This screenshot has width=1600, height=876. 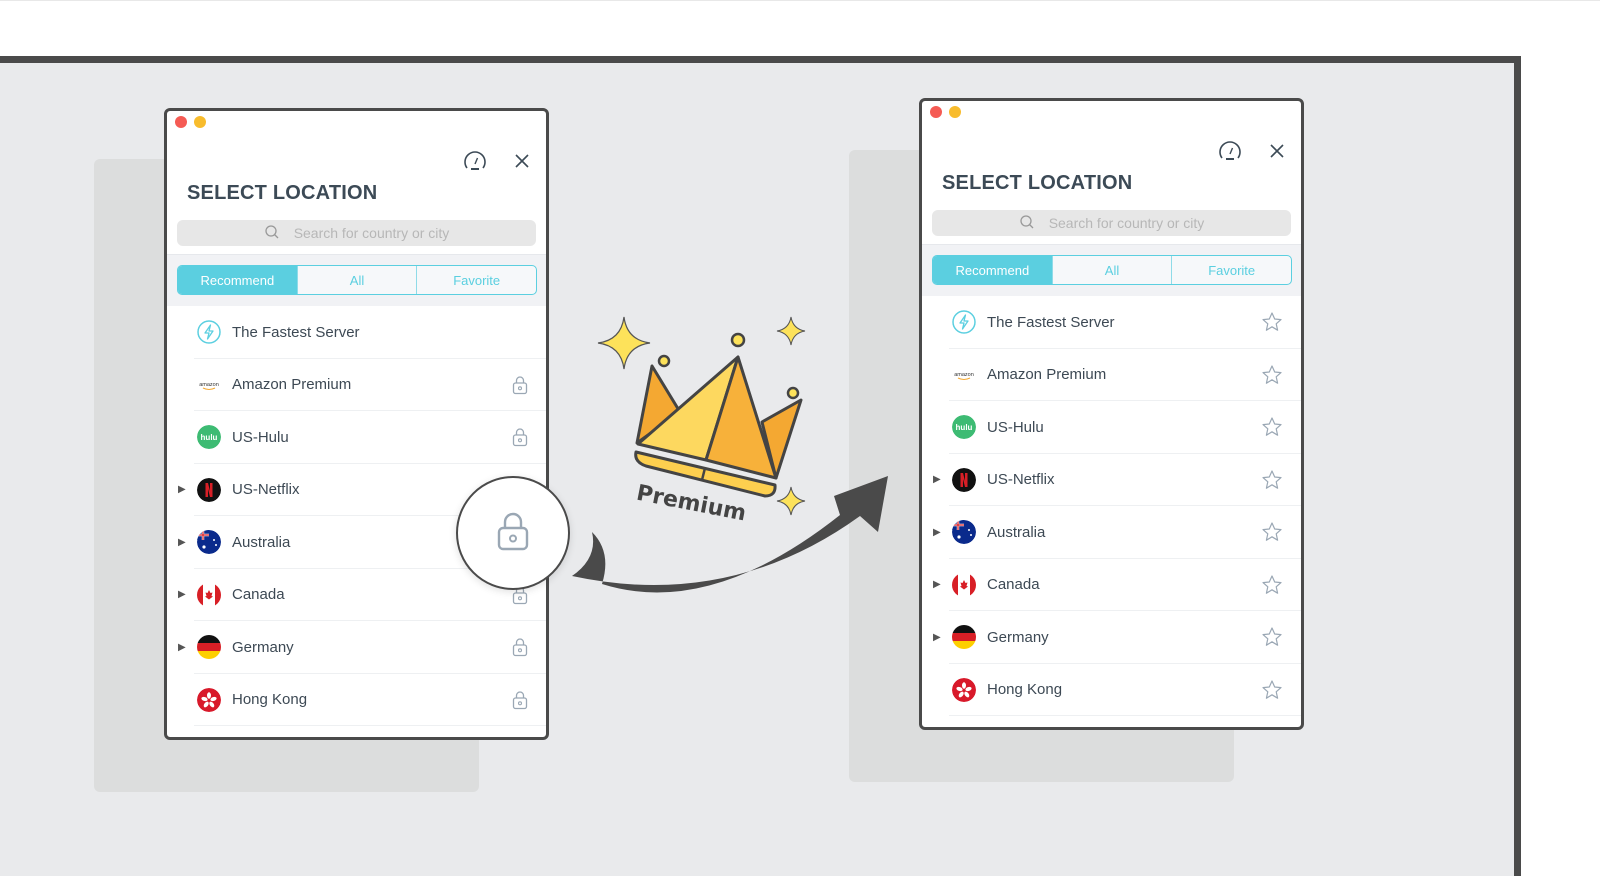 What do you see at coordinates (718, 415) in the screenshot?
I see `crown-icon` at bounding box center [718, 415].